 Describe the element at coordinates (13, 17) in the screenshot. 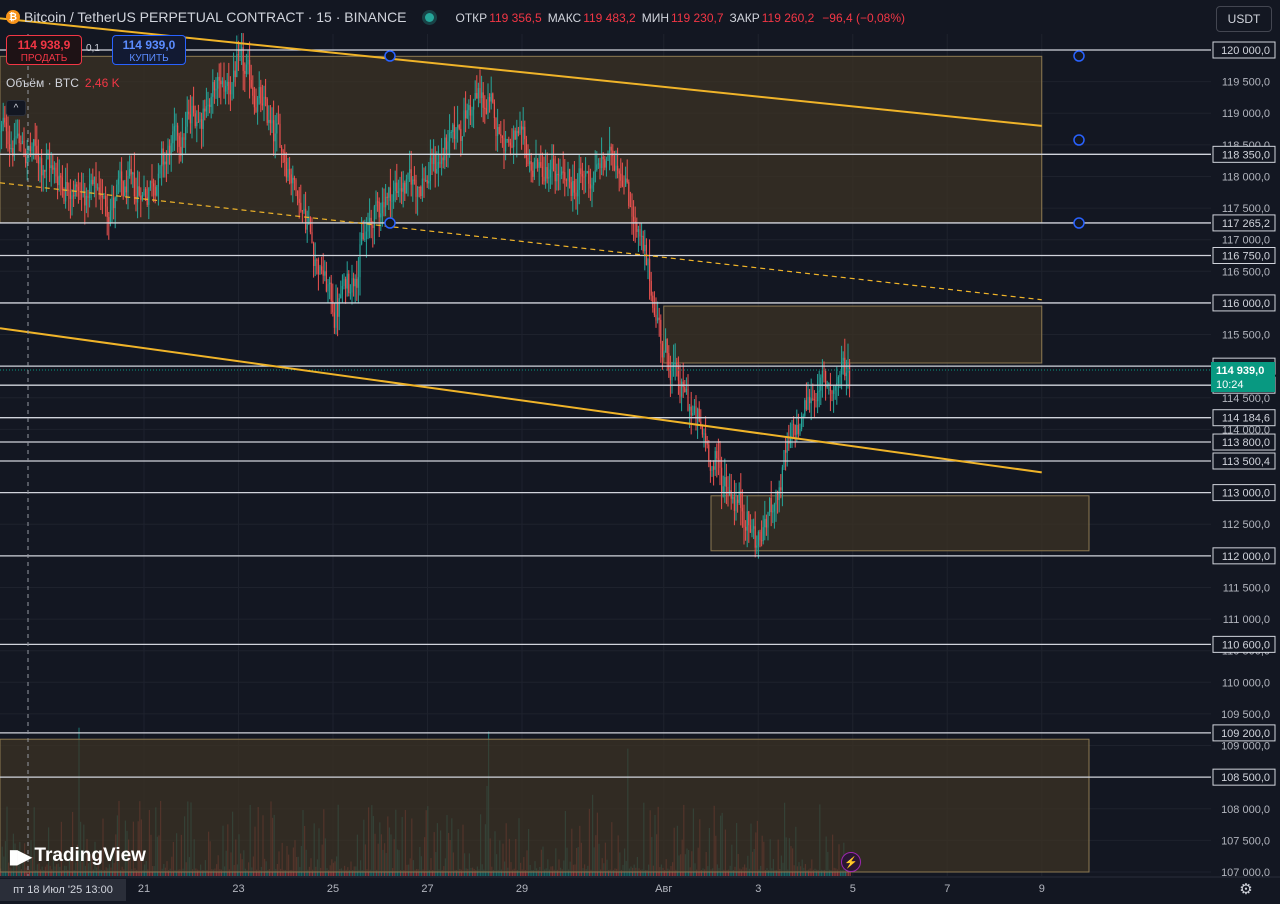

I see `bitcoin-icon: ₿` at that location.